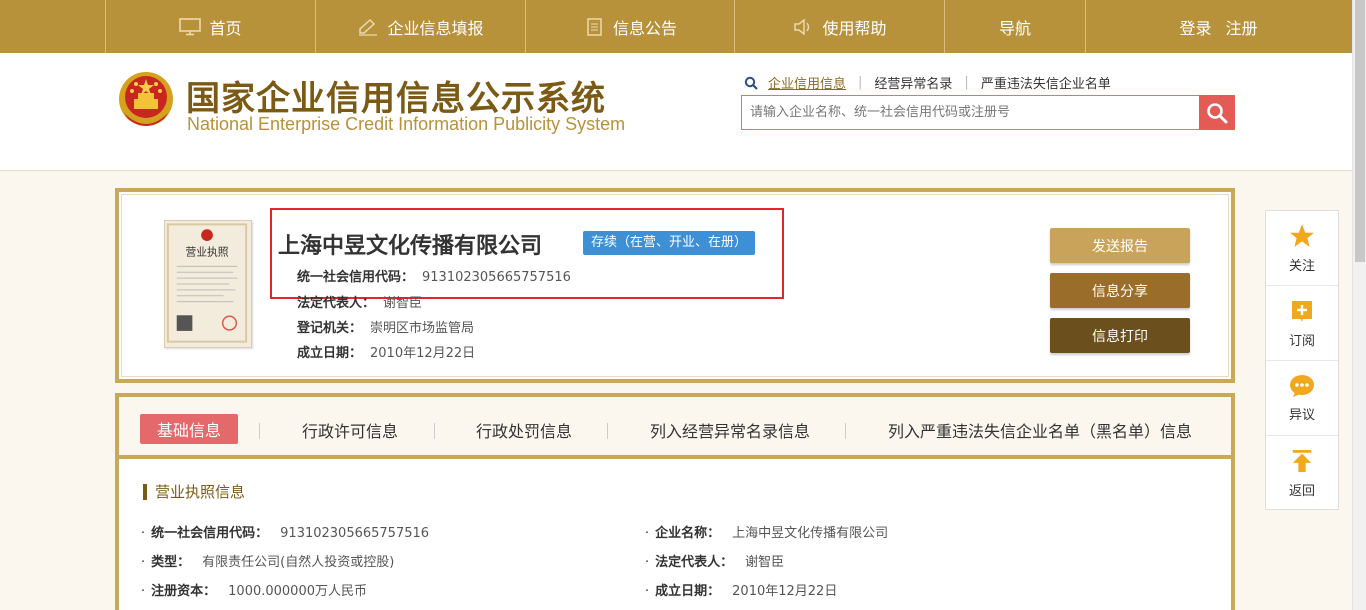 The image size is (1366, 610). What do you see at coordinates (1120, 245) in the screenshot?
I see `send-report-button: 发送报告` at bounding box center [1120, 245].